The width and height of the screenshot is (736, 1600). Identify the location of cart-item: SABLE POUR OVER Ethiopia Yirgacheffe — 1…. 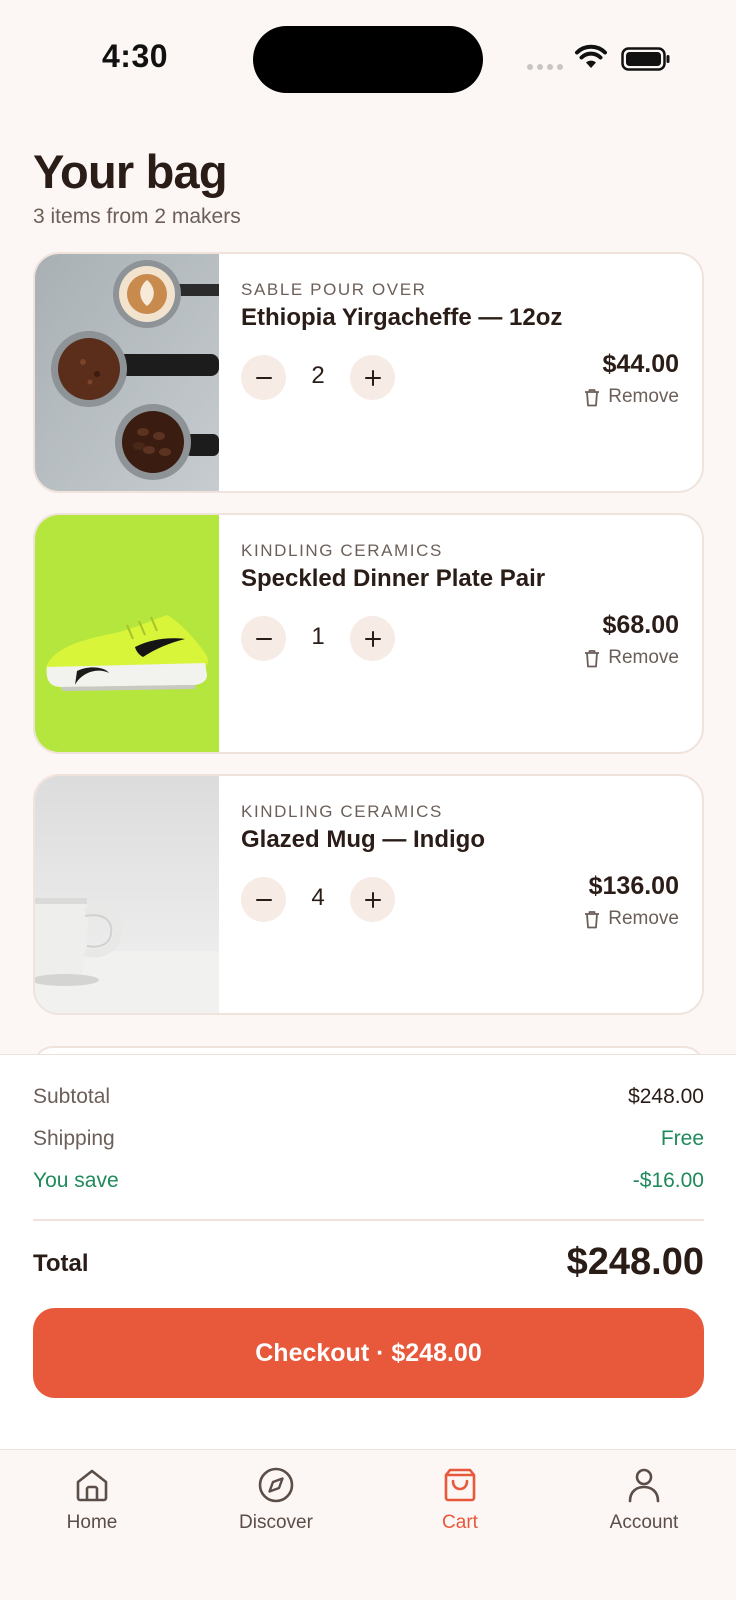
(368, 372).